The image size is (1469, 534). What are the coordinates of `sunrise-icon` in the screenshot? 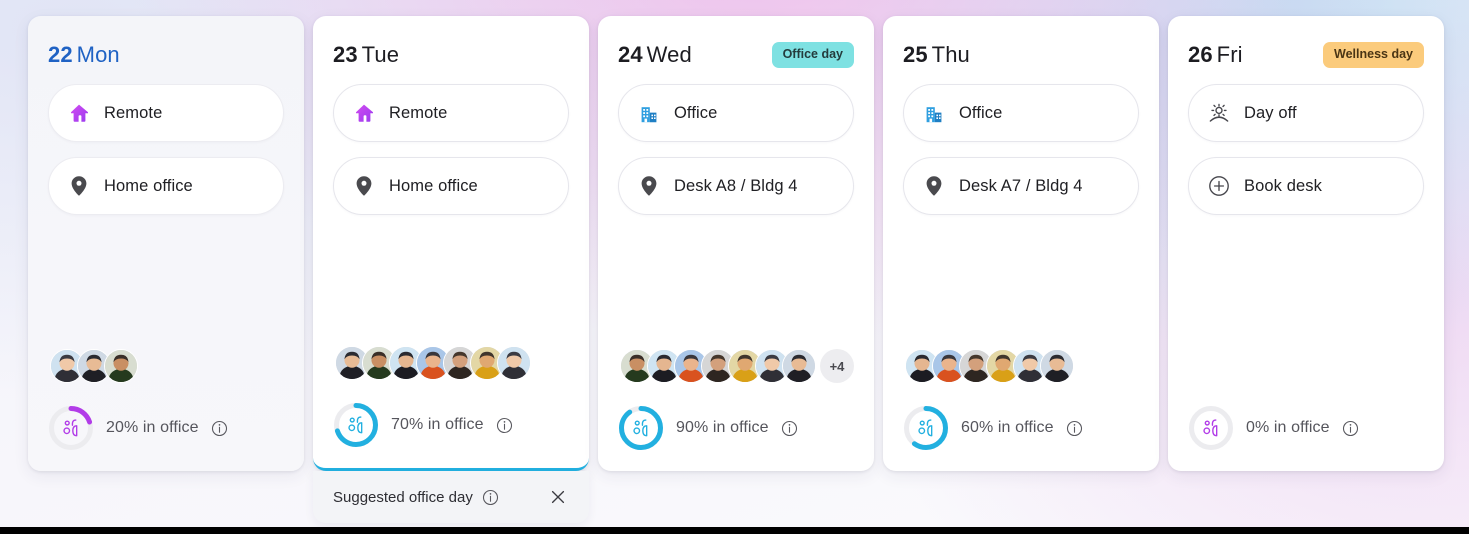 It's located at (1219, 113).